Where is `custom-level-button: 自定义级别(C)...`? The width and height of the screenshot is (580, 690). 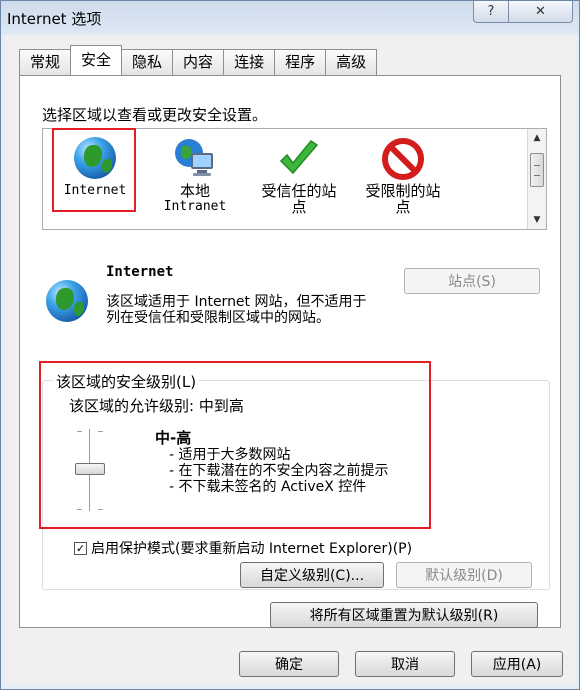 custom-level-button: 自定义级别(C)... is located at coordinates (312, 575).